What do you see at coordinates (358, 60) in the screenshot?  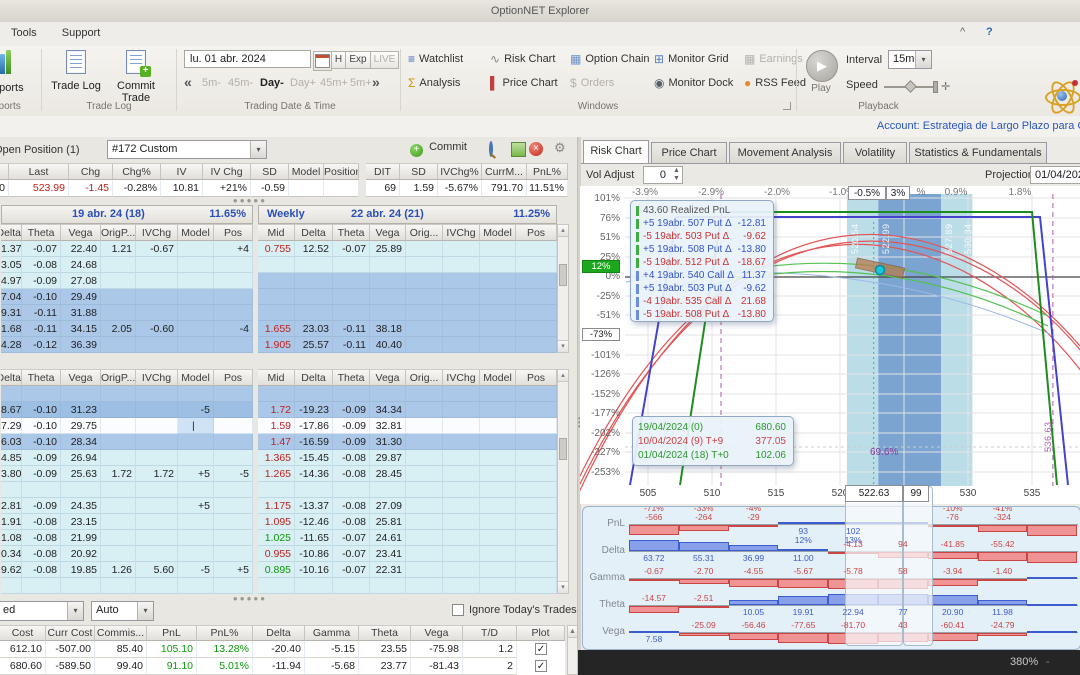 I see `exp-button: Exp` at bounding box center [358, 60].